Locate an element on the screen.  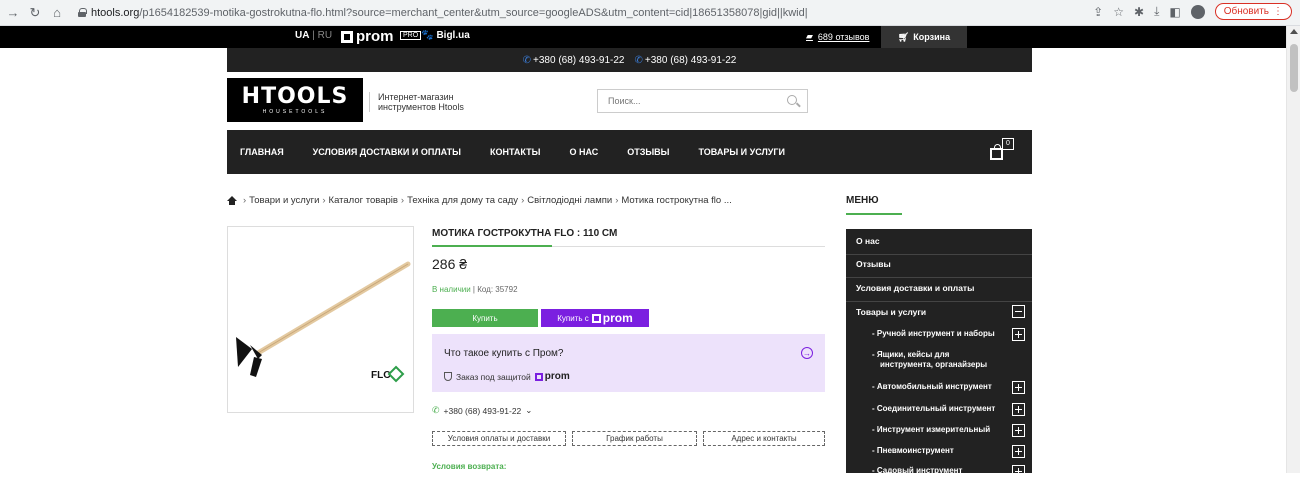
paw-icon: 🐾 is located at coordinates (427, 35).